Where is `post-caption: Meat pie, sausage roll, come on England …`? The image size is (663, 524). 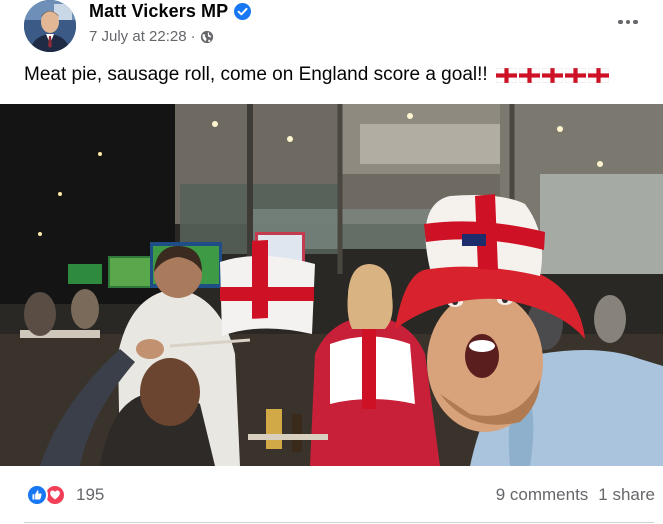 post-caption: Meat pie, sausage roll, come on England … is located at coordinates (316, 75).